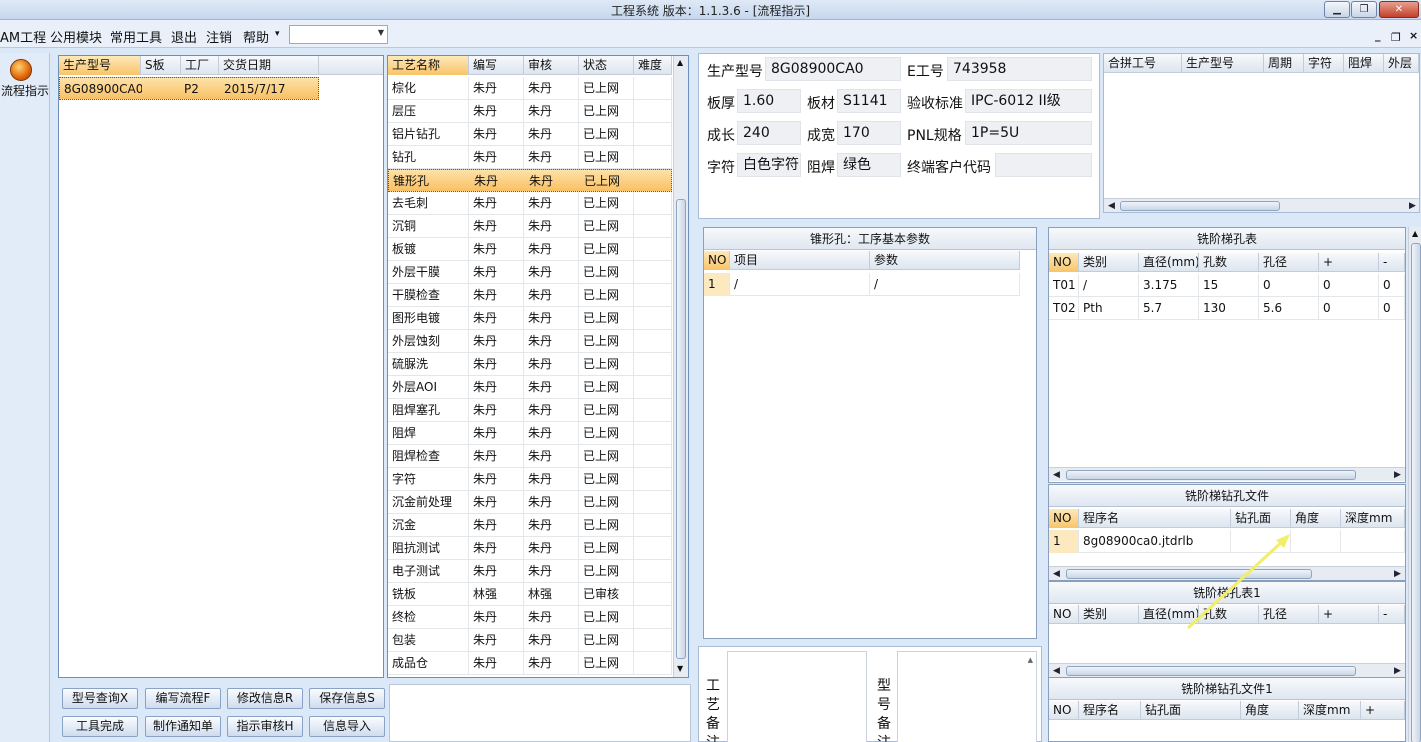  Describe the element at coordinates (680, 668) in the screenshot. I see `scroll-down-icon: ▼` at that location.